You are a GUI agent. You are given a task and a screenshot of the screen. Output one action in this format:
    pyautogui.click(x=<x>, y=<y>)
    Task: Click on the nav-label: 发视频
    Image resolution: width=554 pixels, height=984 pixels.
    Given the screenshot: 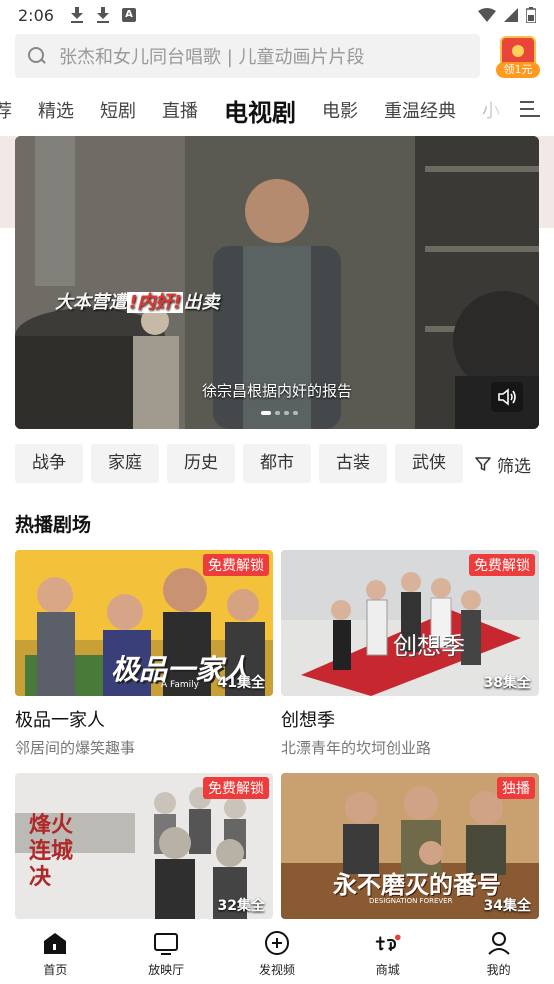 What is the action you would take?
    pyautogui.click(x=276, y=969)
    